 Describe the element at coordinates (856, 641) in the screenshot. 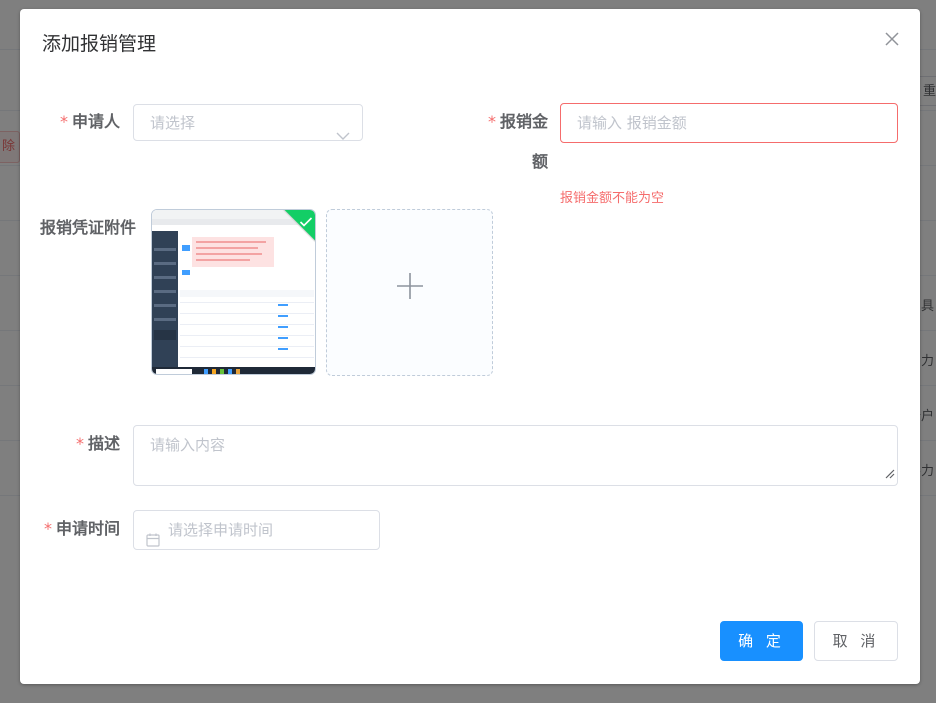

I see `cancel-button: 取 消` at that location.